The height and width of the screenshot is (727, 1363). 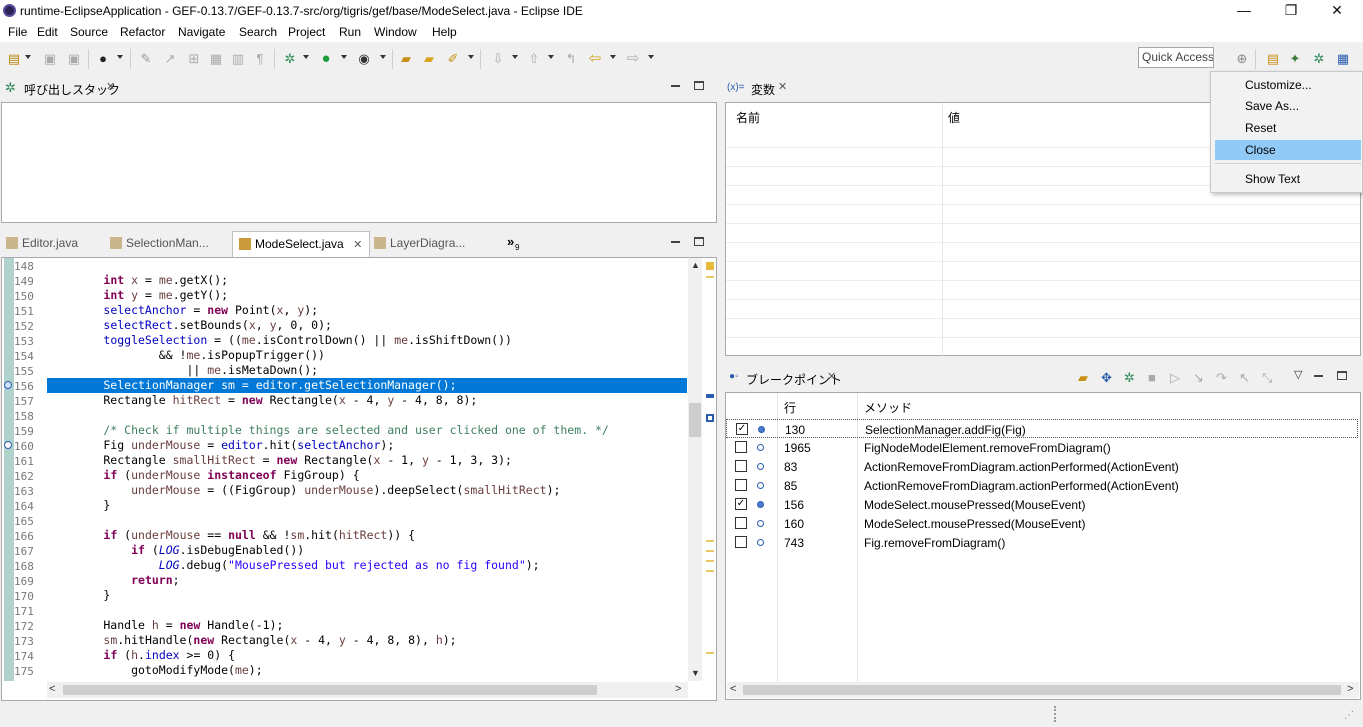 What do you see at coordinates (510, 241) in the screenshot?
I see `tab-overflow-chevron: »` at bounding box center [510, 241].